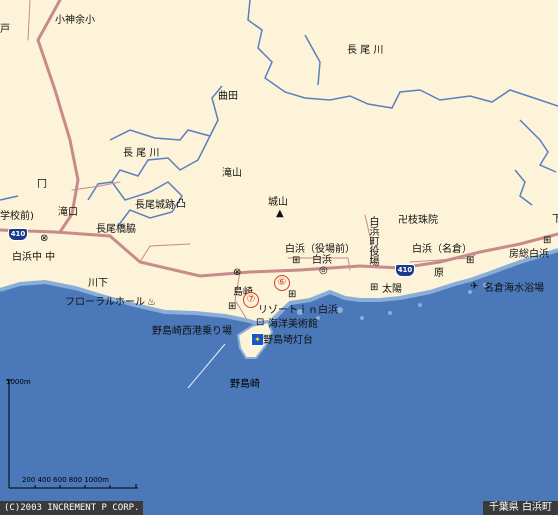 The height and width of the screenshot is (515, 558). What do you see at coordinates (555, 219) in the screenshot?
I see `label-right-edge: 下` at bounding box center [555, 219].